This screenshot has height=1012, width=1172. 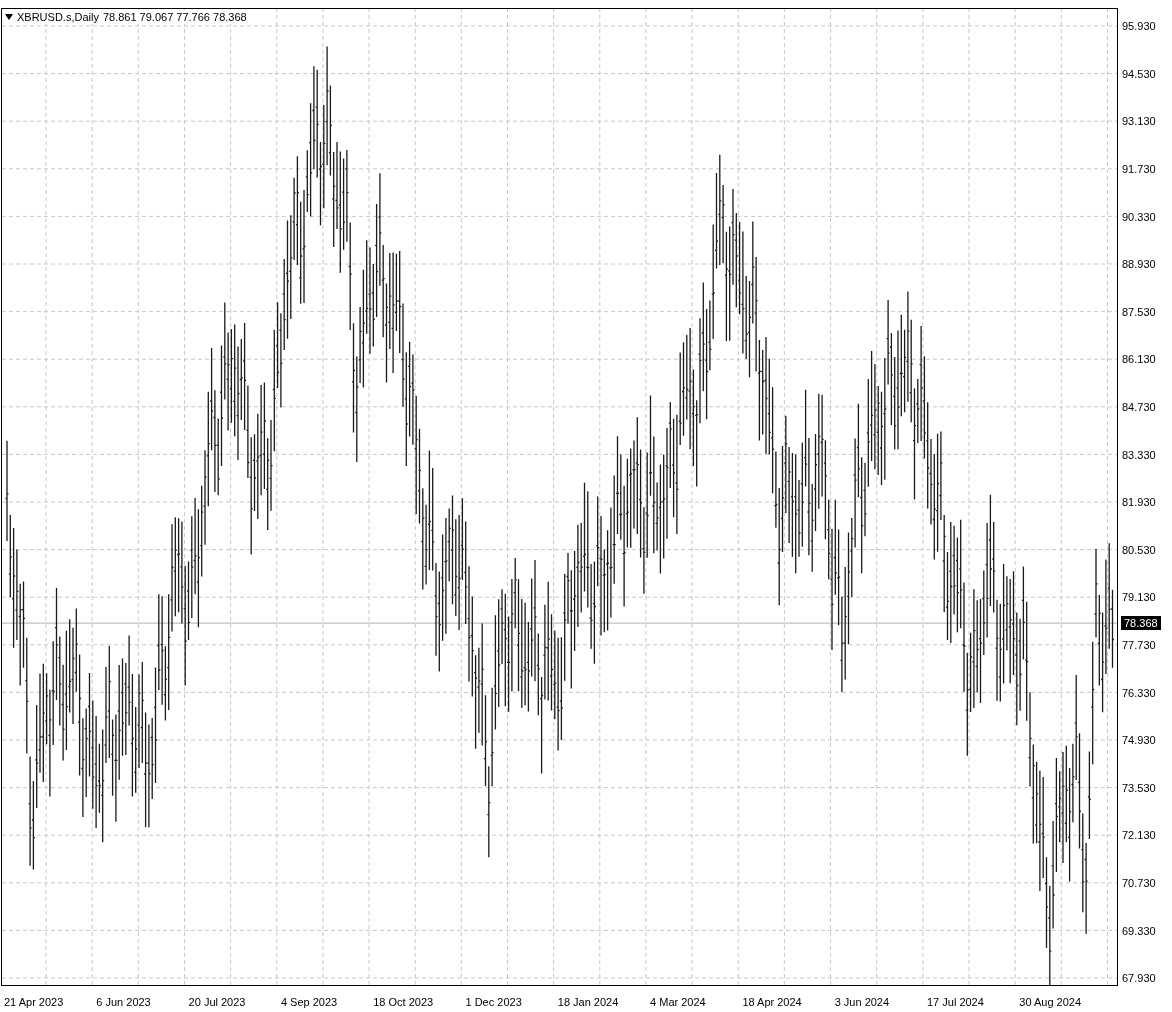 What do you see at coordinates (174, 17) in the screenshot?
I see `ohlc-values: 78.861 79.067 77.766 78.368` at bounding box center [174, 17].